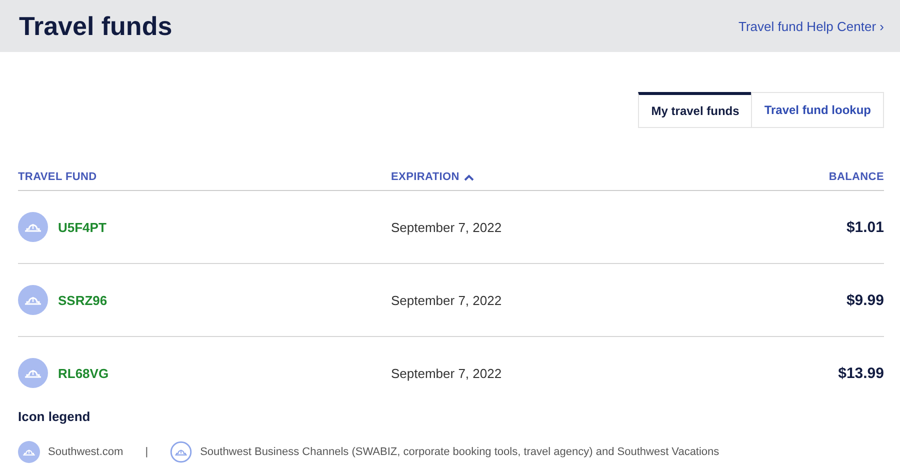 This screenshot has height=473, width=900. Describe the element at coordinates (86, 452) in the screenshot. I see `legend-label: Southwest.com` at that location.